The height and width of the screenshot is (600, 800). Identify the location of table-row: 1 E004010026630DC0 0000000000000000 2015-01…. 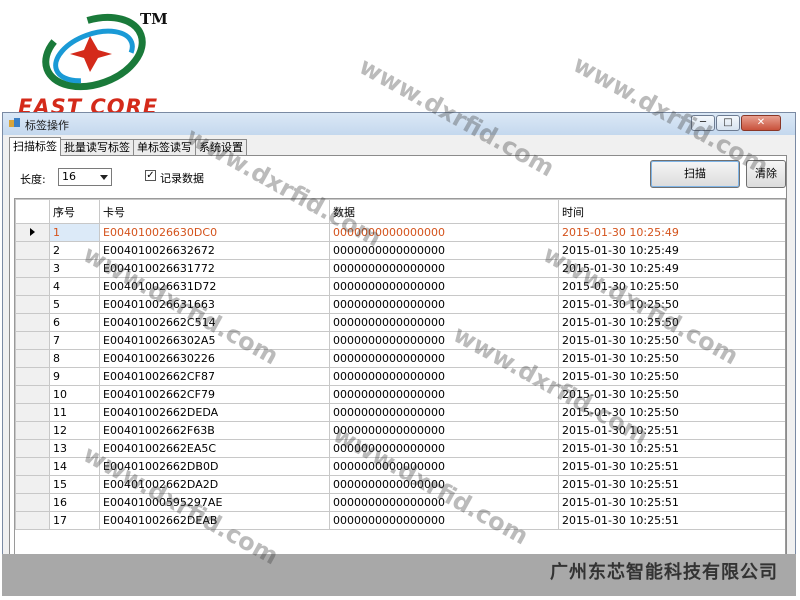
(400, 232).